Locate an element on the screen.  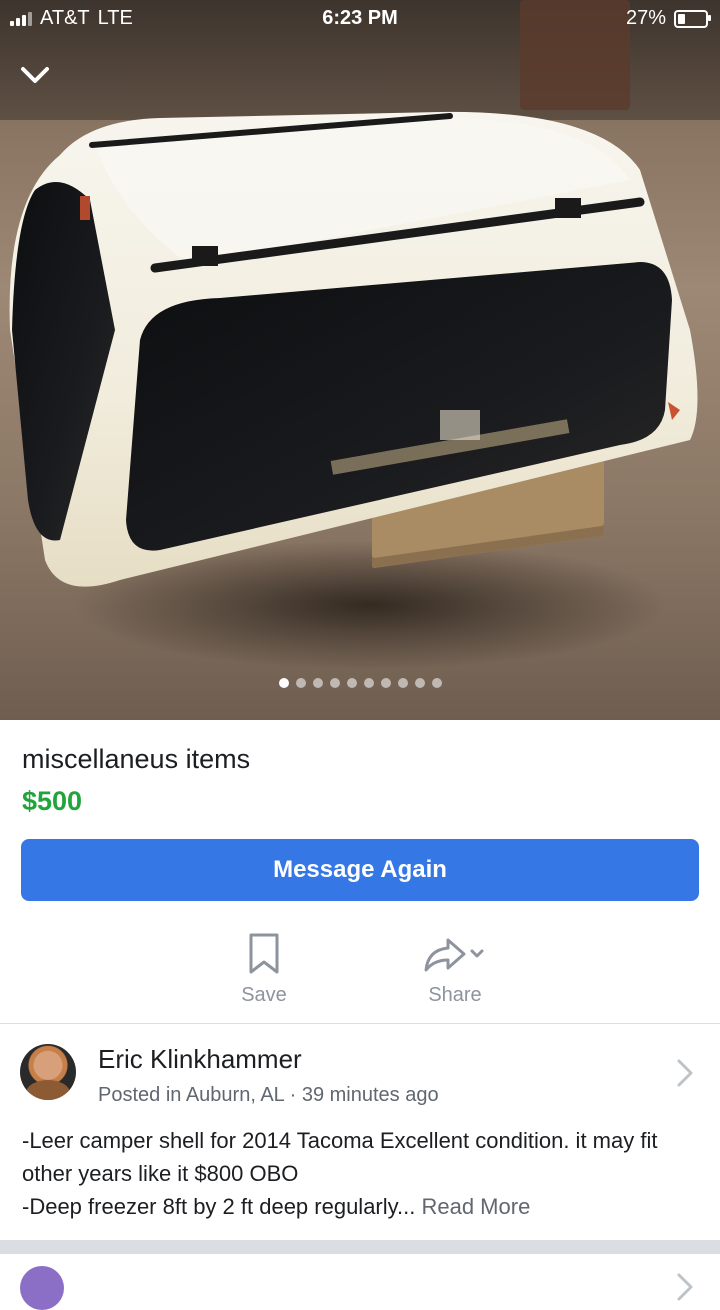
save-label: Save is located at coordinates (264, 995).